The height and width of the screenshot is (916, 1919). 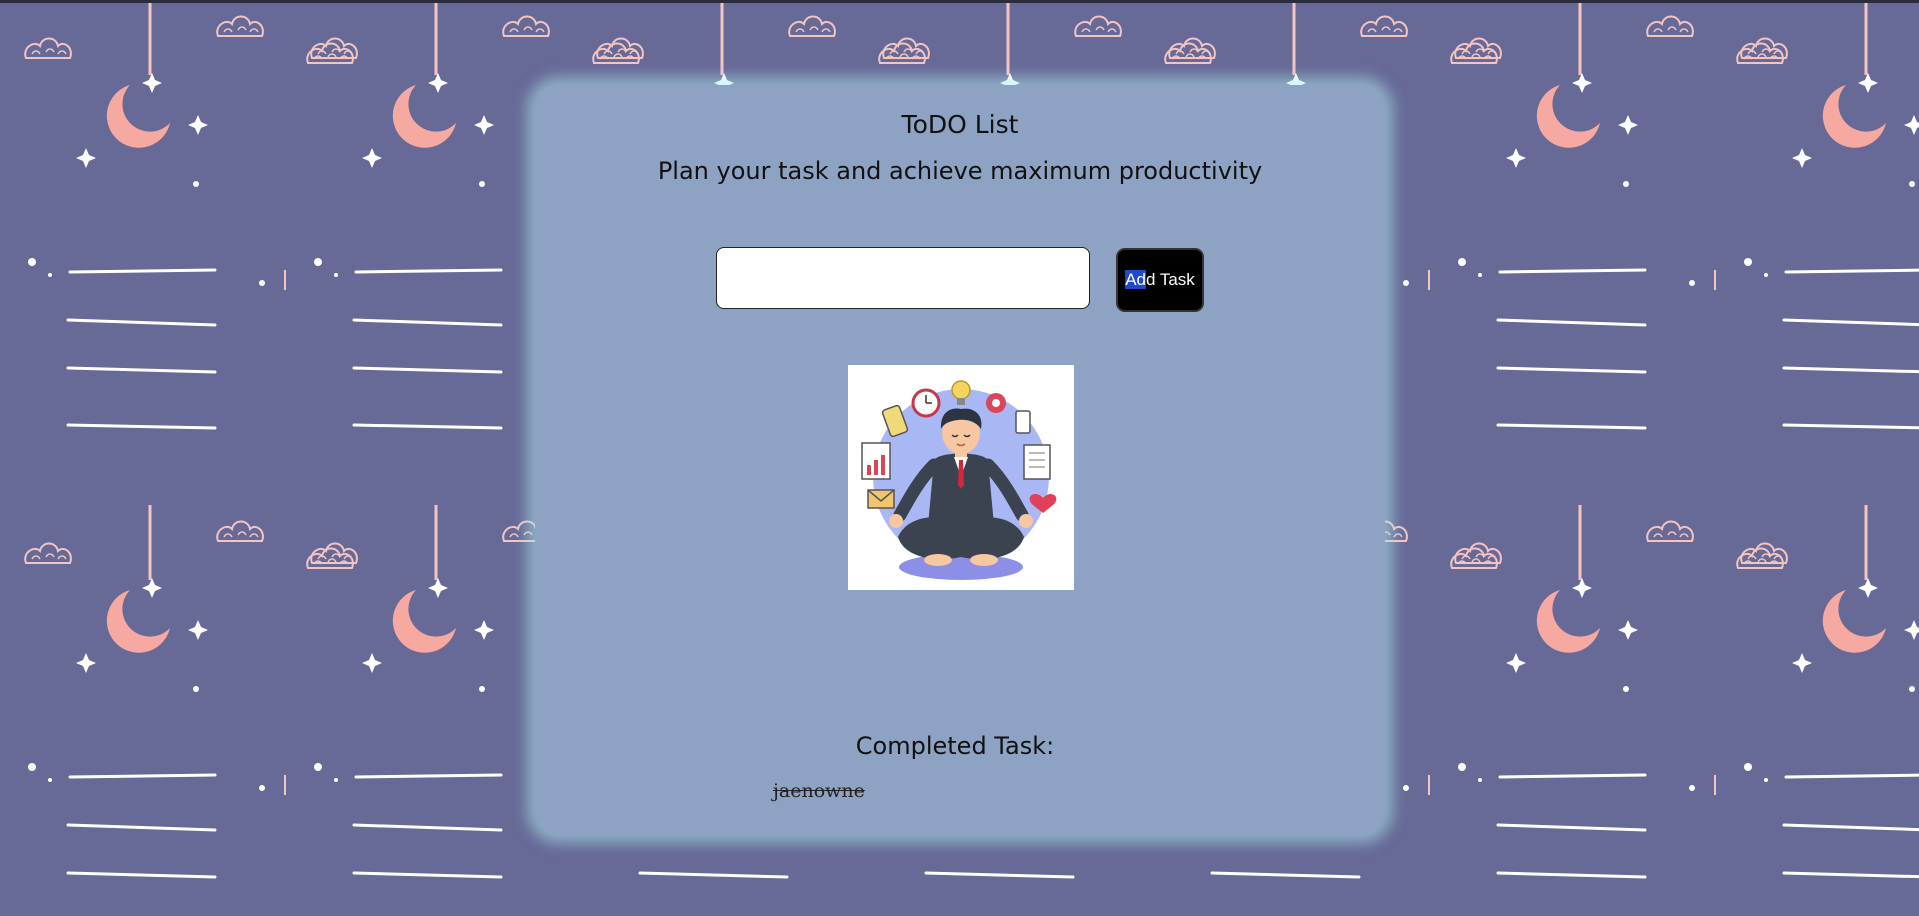 What do you see at coordinates (1170, 279) in the screenshot?
I see `add-task-label: d Task` at bounding box center [1170, 279].